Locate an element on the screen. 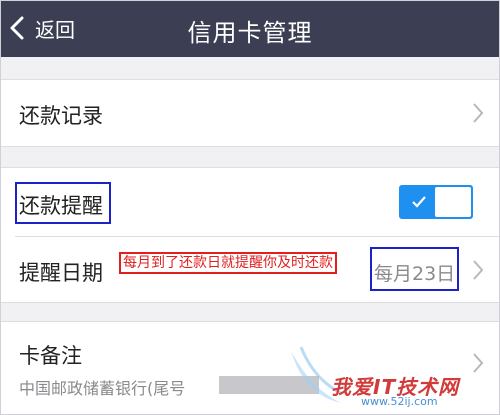  reminder-toggle is located at coordinates (436, 202).